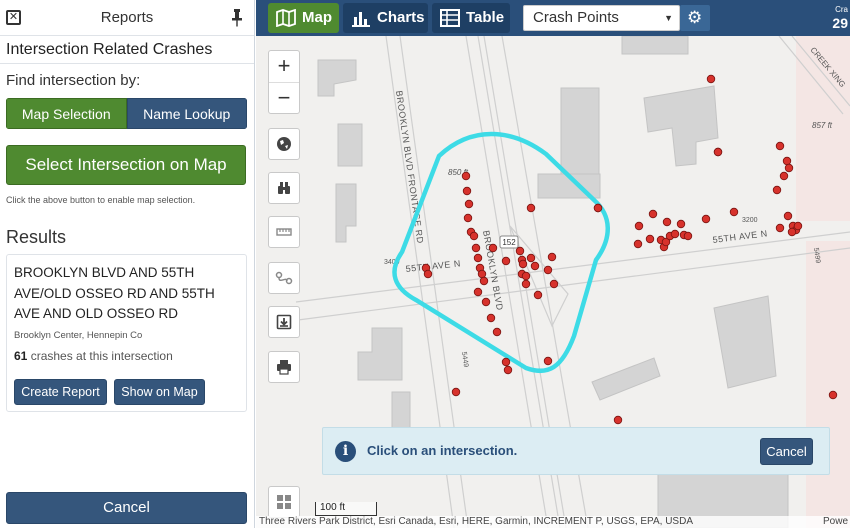 The height and width of the screenshot is (528, 850). I want to click on chevron-down-icon: ▼, so click(668, 18).